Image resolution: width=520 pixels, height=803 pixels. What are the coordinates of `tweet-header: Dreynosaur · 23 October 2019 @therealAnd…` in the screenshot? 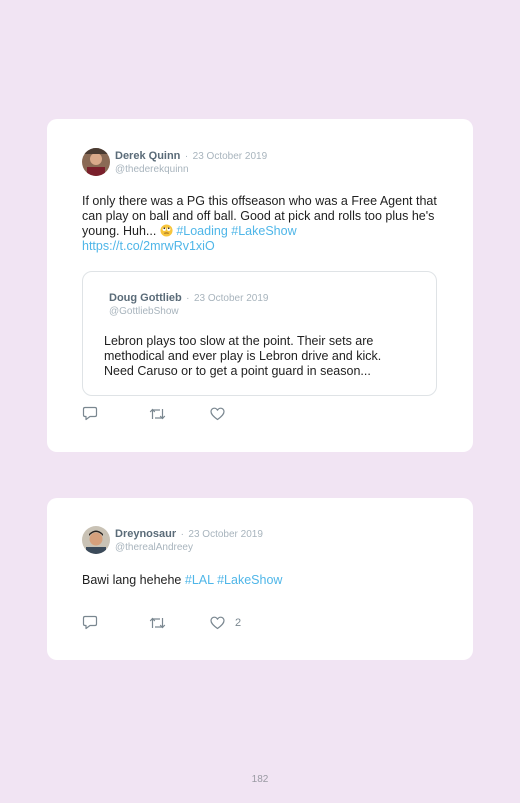 It's located at (172, 540).